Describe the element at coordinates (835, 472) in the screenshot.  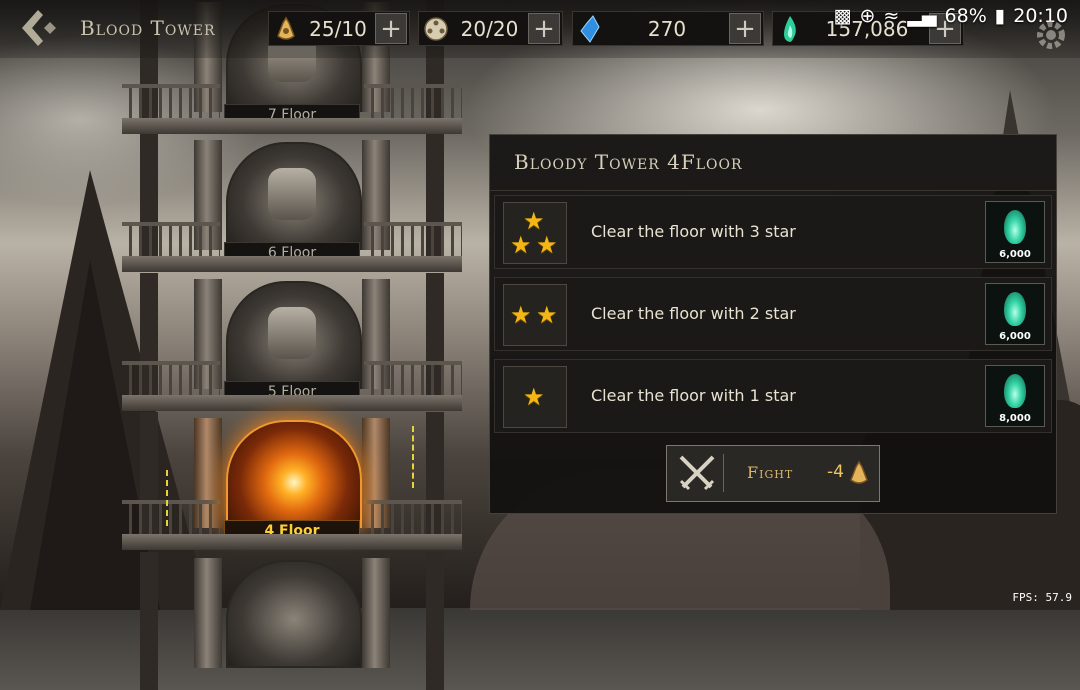
I see `fight-cost: -4` at that location.